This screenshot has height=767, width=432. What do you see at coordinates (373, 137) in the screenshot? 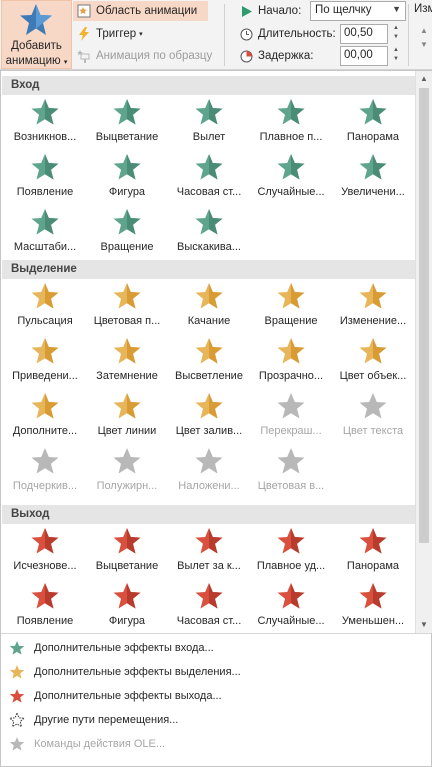
I see `animation-tile-label: Панорама` at bounding box center [373, 137].